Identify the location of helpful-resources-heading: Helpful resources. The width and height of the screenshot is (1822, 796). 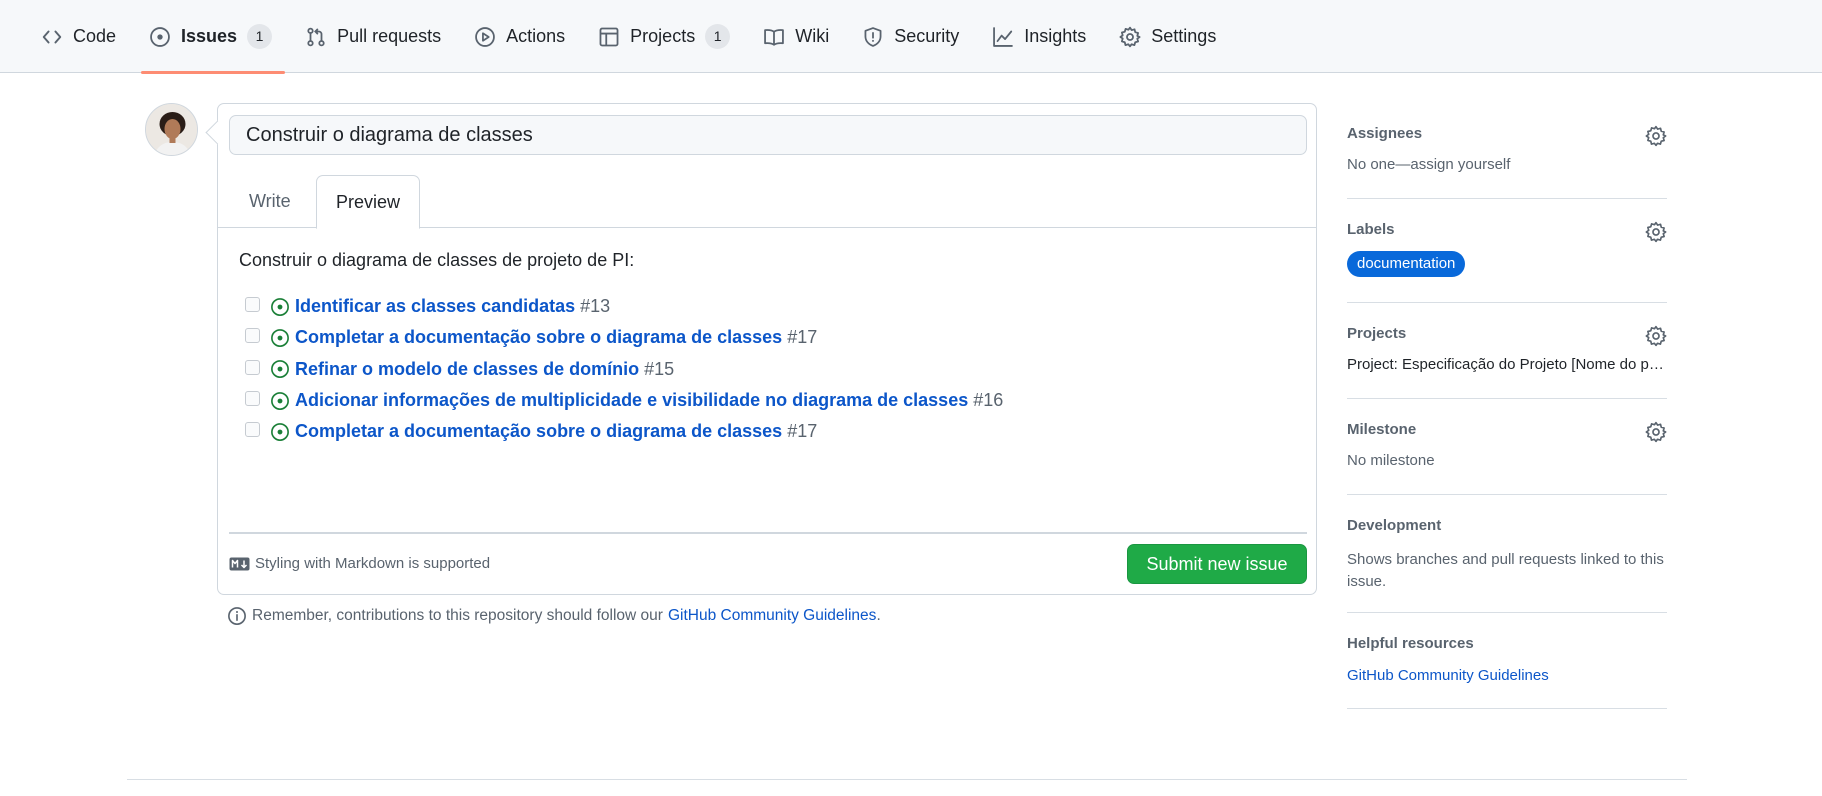
(1410, 643).